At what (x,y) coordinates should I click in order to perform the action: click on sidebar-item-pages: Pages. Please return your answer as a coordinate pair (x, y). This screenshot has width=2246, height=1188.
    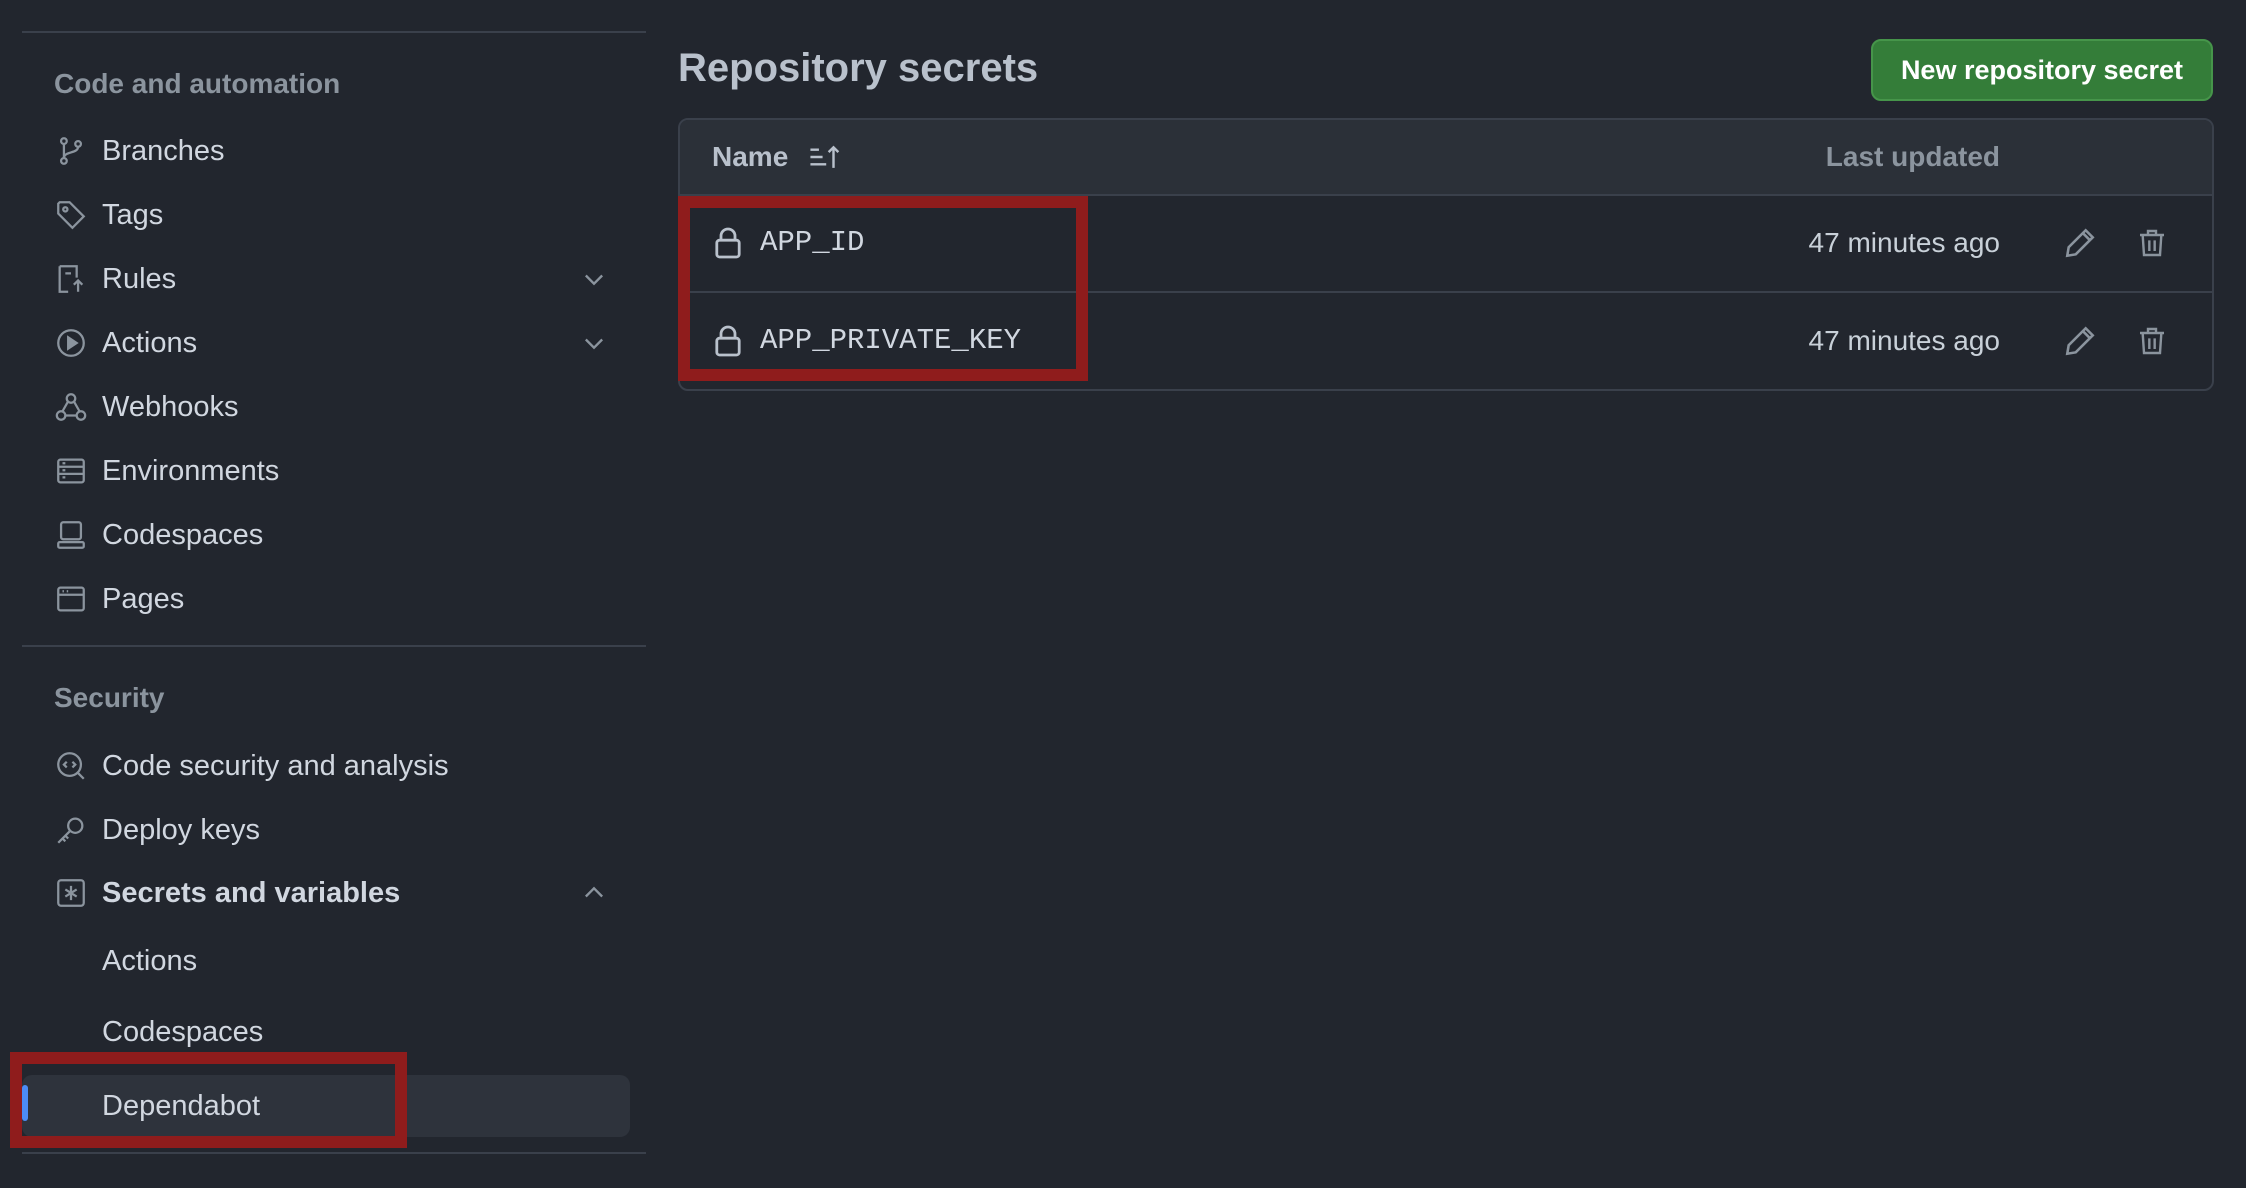
    Looking at the image, I should click on (335, 599).